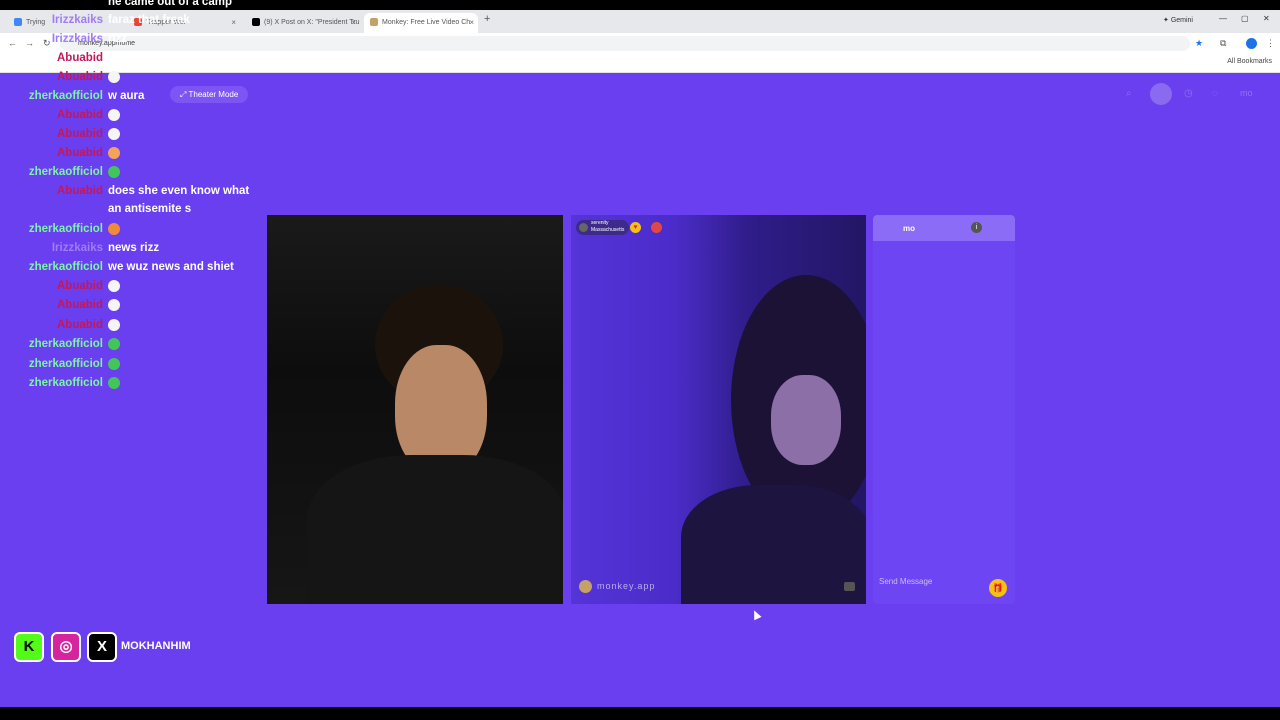 Image resolution: width=1280 pixels, height=720 pixels. What do you see at coordinates (185, 58) in the screenshot?
I see `chat-text: theres arabs on here as well` at bounding box center [185, 58].